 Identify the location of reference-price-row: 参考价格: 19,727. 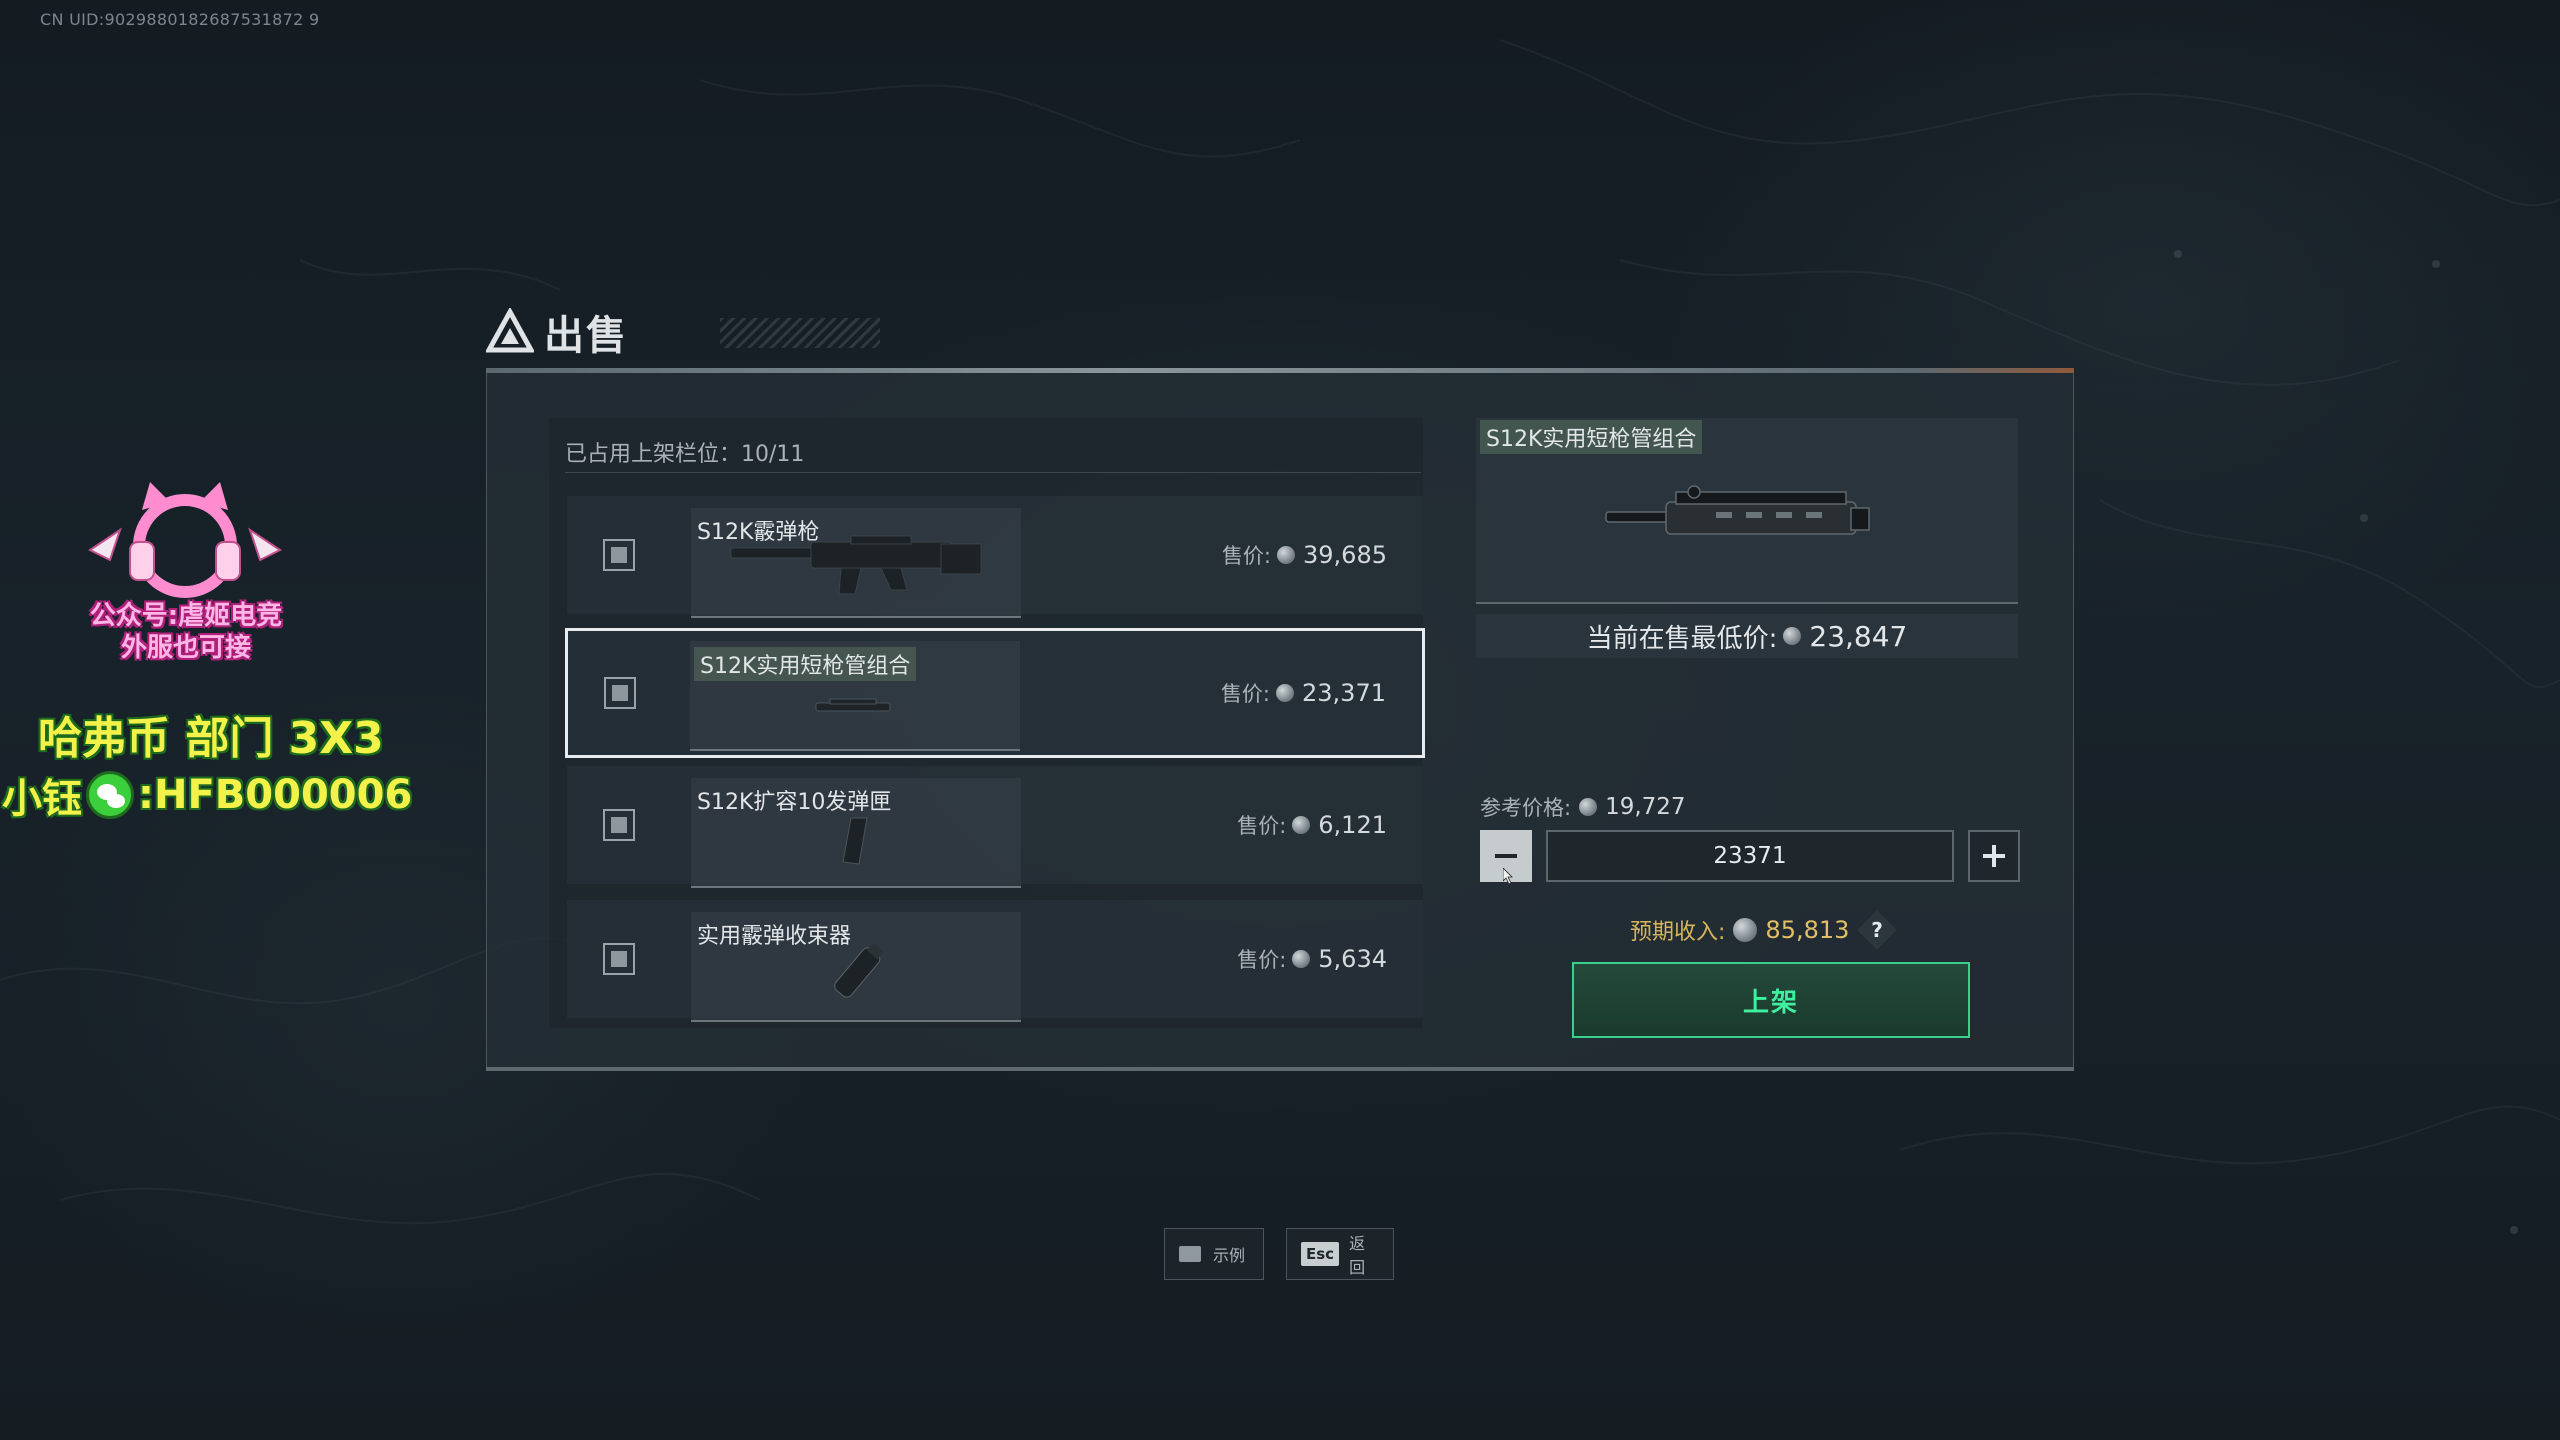
(1583, 807).